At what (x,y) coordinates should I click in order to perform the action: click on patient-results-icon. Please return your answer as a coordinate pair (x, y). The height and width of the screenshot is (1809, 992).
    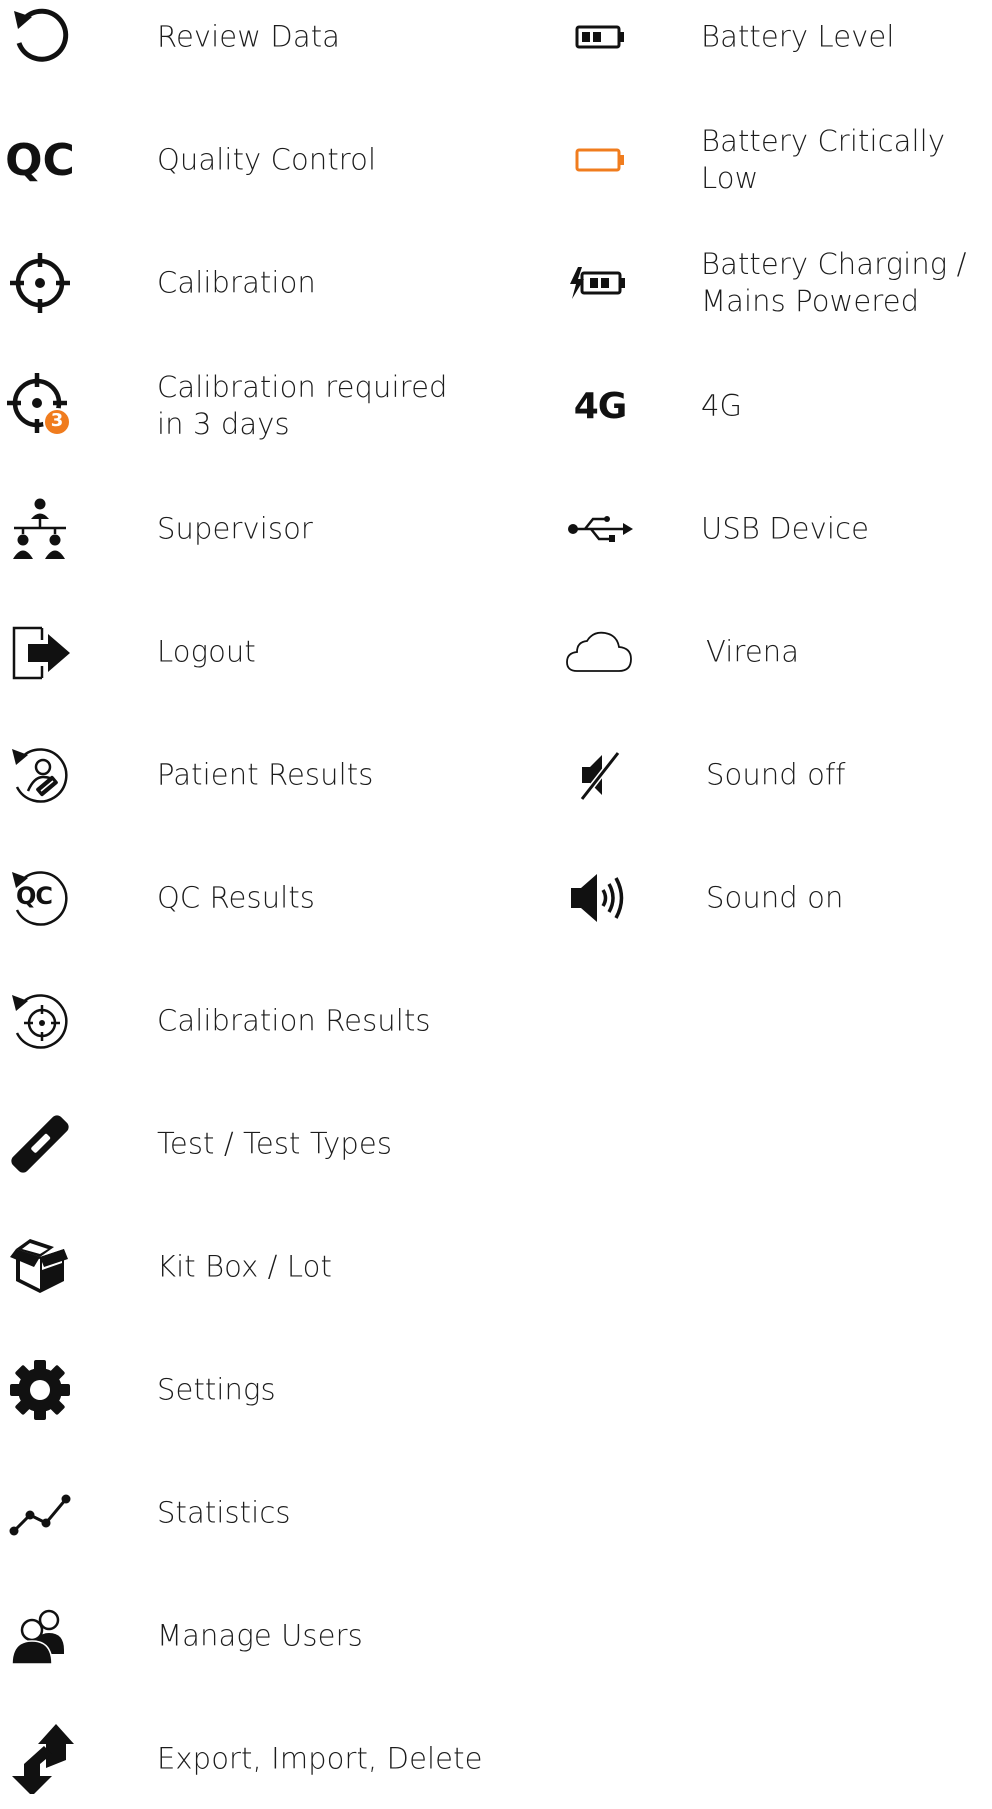
    Looking at the image, I should click on (40, 775).